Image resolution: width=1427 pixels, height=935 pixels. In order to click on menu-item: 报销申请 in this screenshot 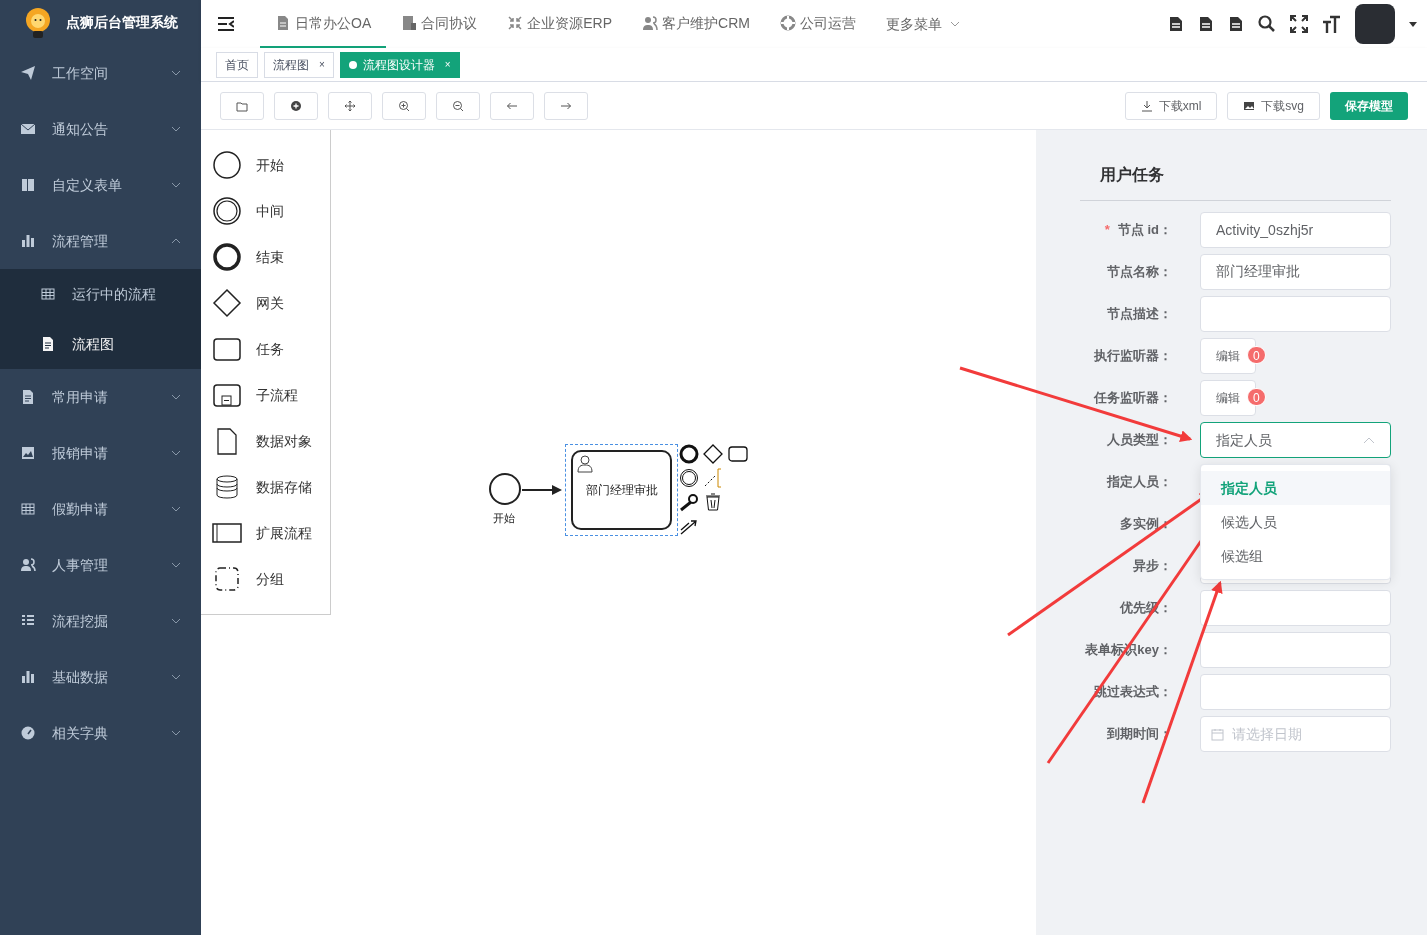, I will do `click(100, 453)`.